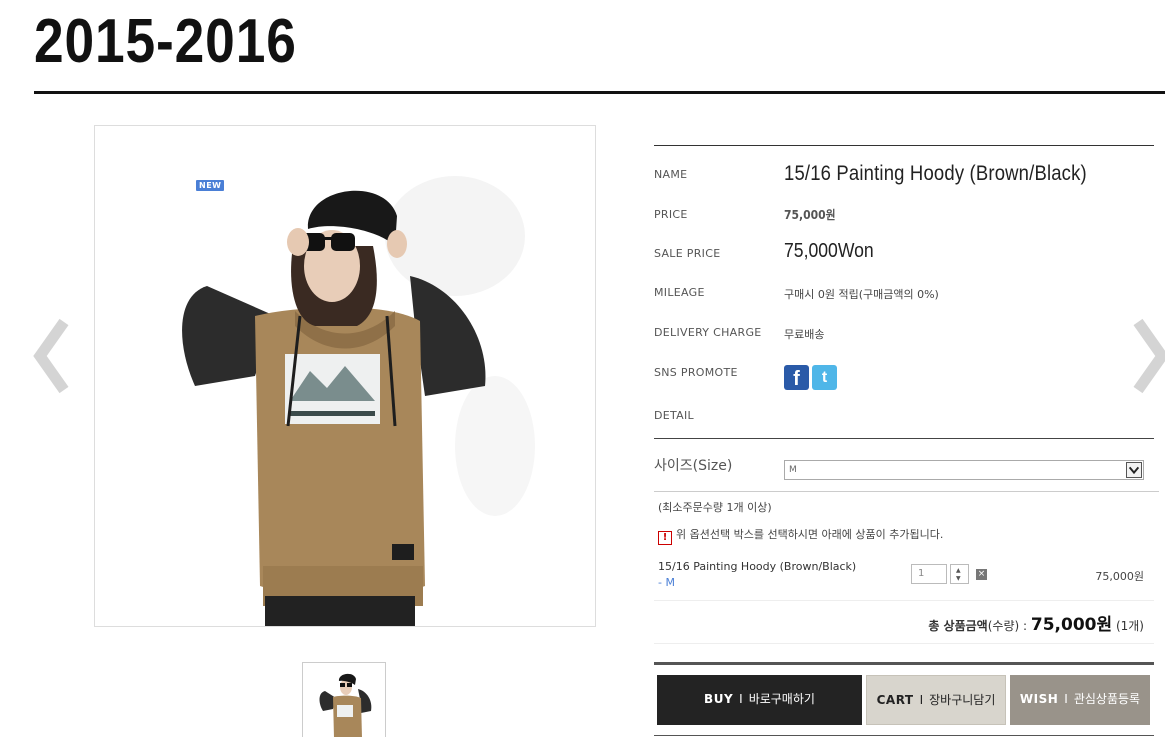 Image resolution: width=1165 pixels, height=737 pixels. What do you see at coordinates (861, 294) in the screenshot?
I see `mileage-value: 구매시 0원 적립(구매금액의 0%)` at bounding box center [861, 294].